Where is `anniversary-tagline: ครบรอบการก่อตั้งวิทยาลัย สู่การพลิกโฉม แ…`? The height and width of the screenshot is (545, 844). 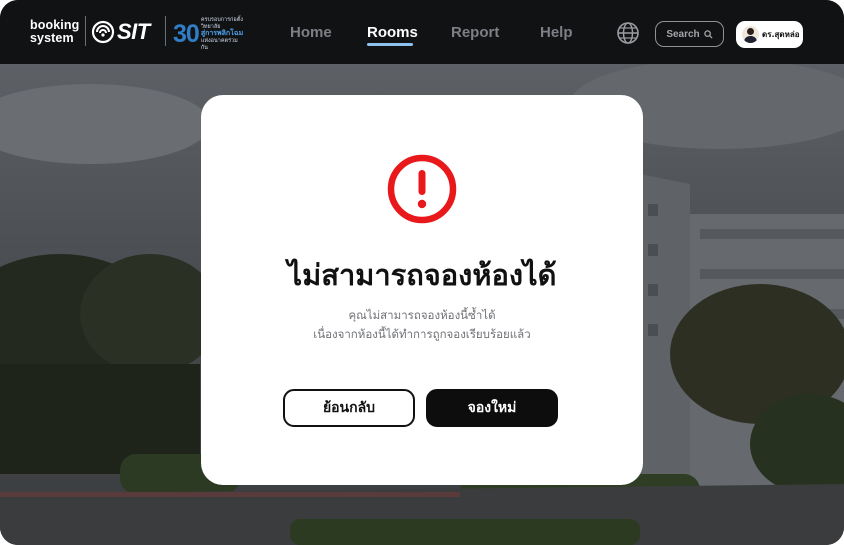
anniversary-tagline: ครบรอบการก่อตั้งวิทยาลัย สู่การพลิกโฉม แ… is located at coordinates (223, 34).